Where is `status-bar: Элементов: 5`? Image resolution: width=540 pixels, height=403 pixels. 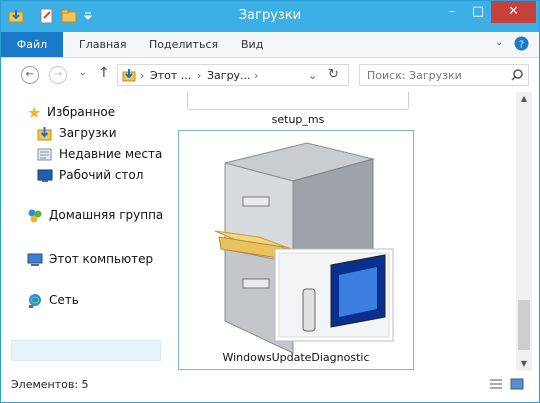
status-bar: Элементов: 5 is located at coordinates (270, 387).